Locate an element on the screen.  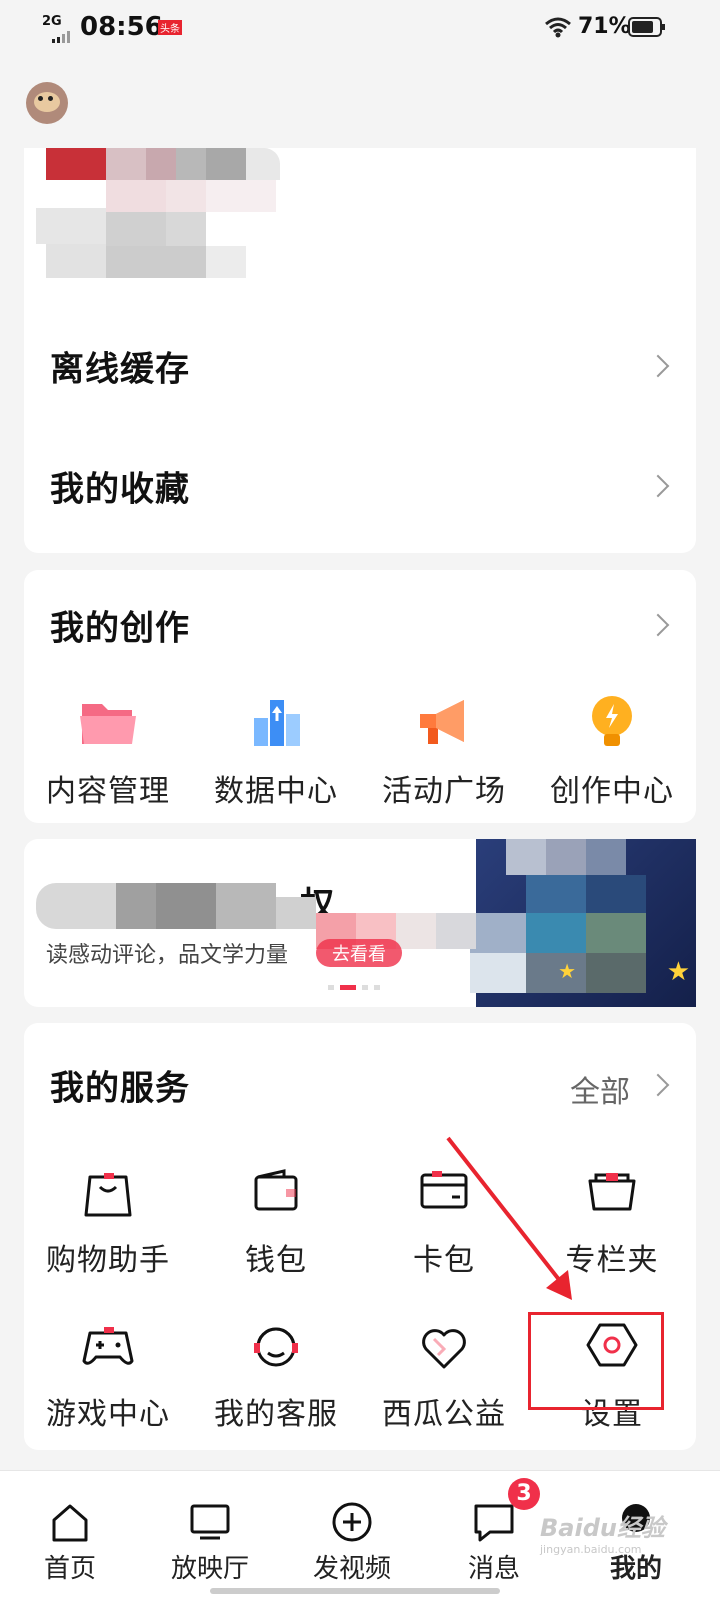
message-count-badge: 3 is located at coordinates (524, 1494).